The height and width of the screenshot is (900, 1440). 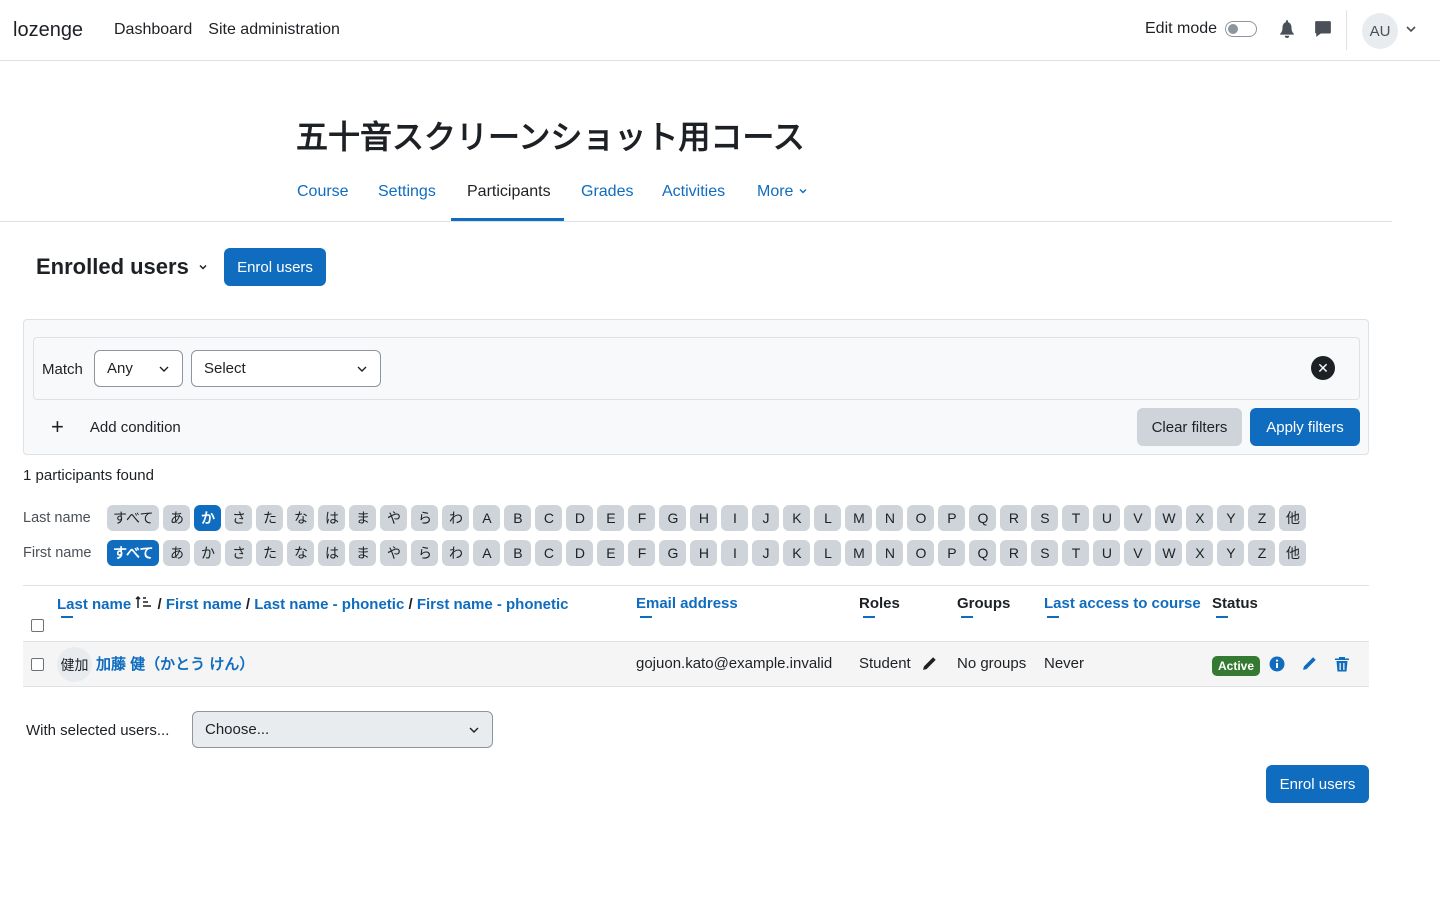 I want to click on last-name-initial-button: H, so click(x=704, y=518).